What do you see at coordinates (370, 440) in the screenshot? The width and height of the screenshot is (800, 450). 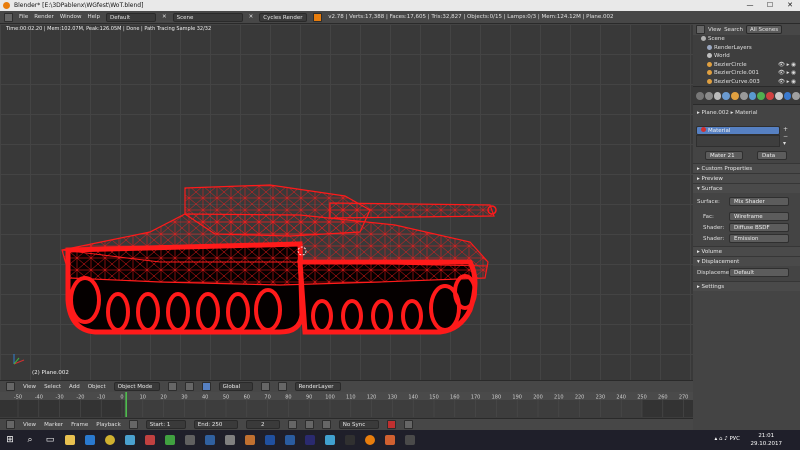 I see `blender-taskbar-icon` at bounding box center [370, 440].